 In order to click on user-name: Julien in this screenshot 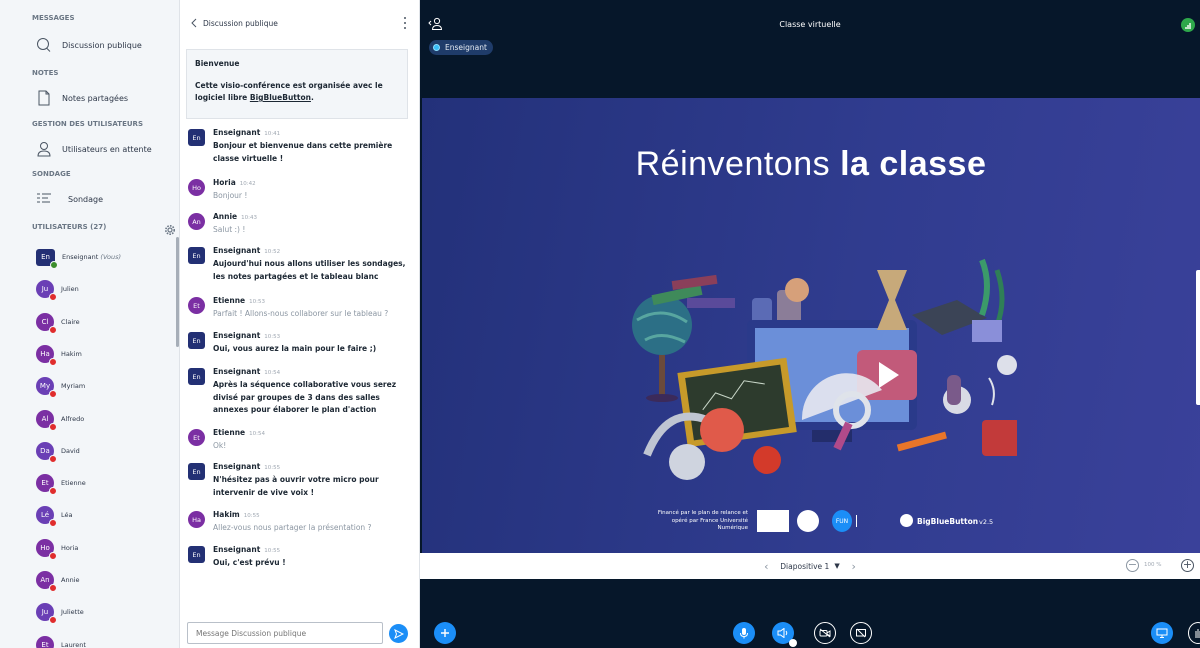, I will do `click(70, 289)`.